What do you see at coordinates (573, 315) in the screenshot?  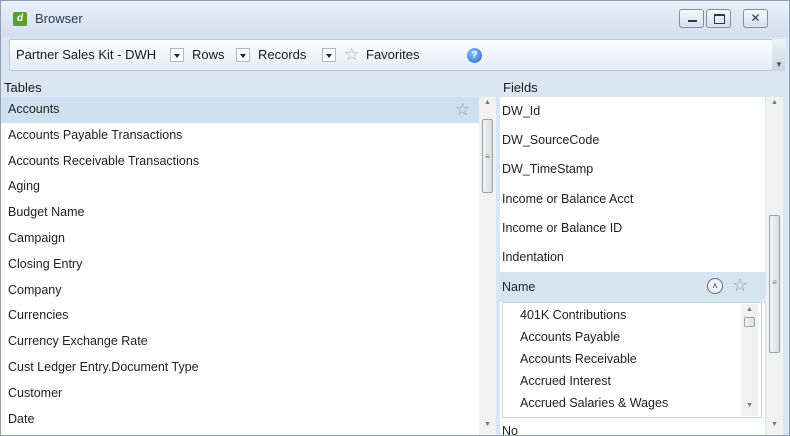 I see `list-item: 401K Contributions` at bounding box center [573, 315].